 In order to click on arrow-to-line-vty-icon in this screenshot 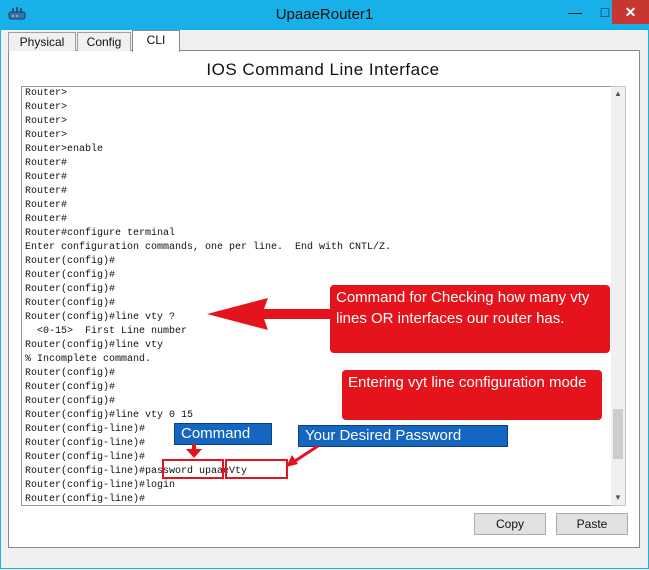, I will do `click(268, 314)`.